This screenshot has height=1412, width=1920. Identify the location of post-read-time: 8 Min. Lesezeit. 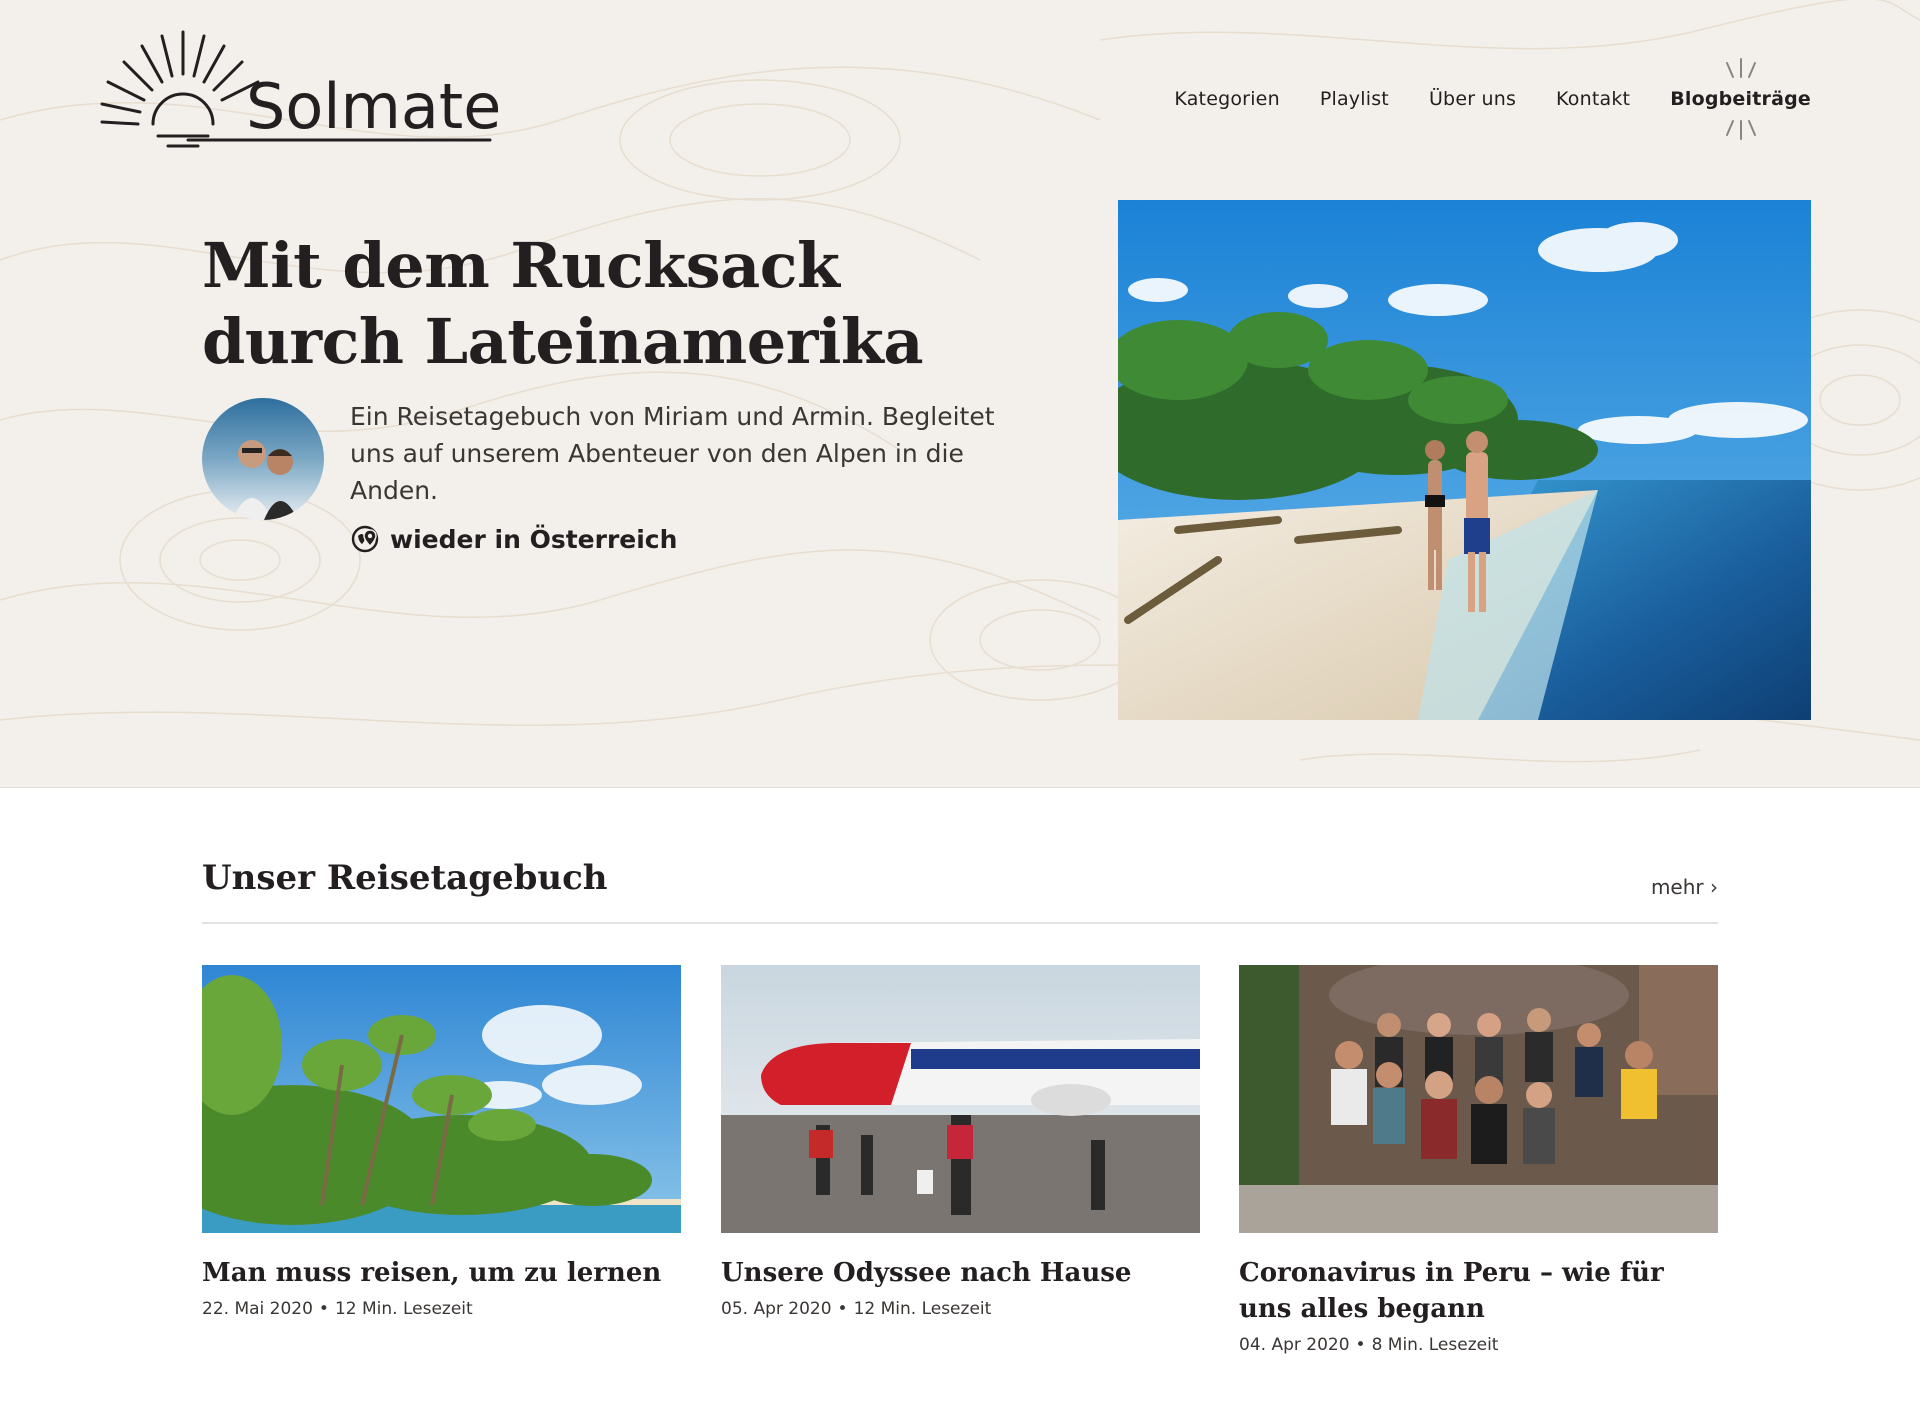
(1435, 1345).